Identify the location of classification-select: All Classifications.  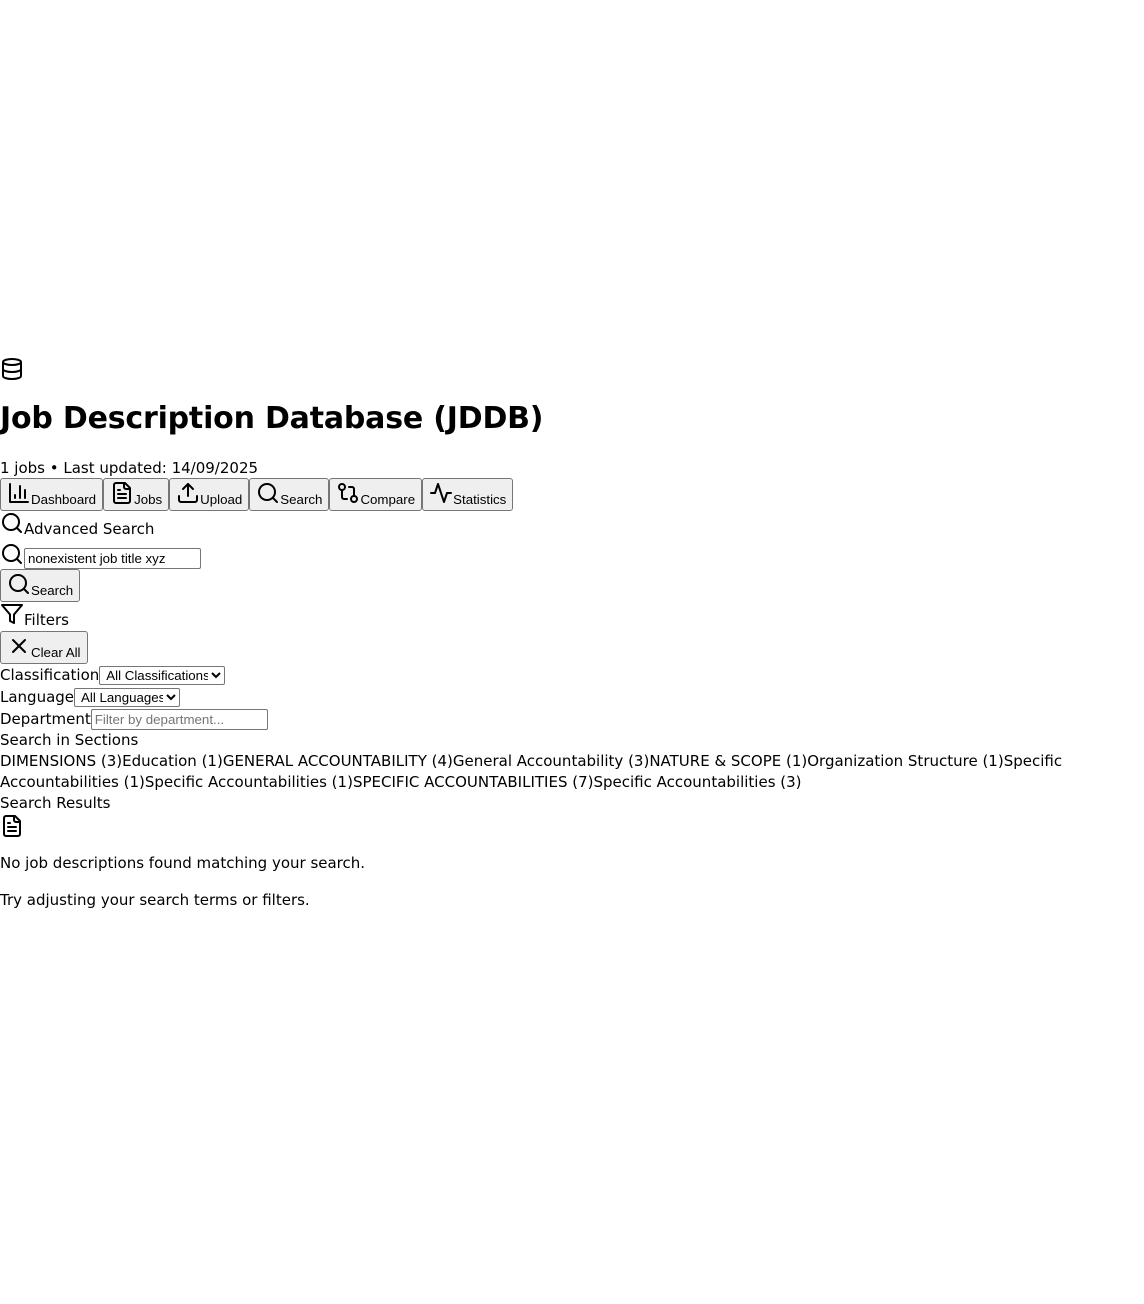
(162, 675).